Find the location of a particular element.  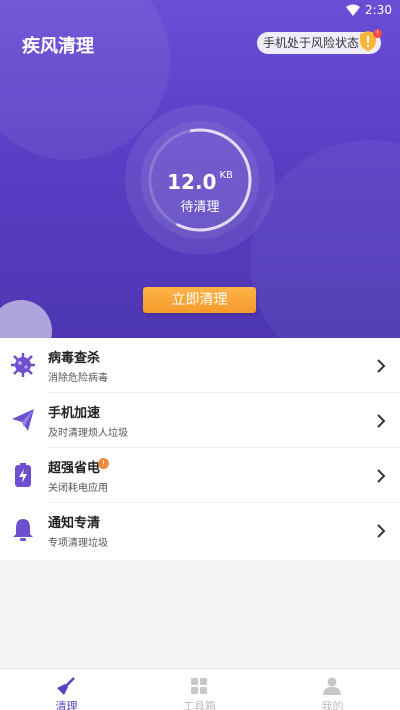

risk-status-text: 手机处于风险状态 is located at coordinates (311, 43).